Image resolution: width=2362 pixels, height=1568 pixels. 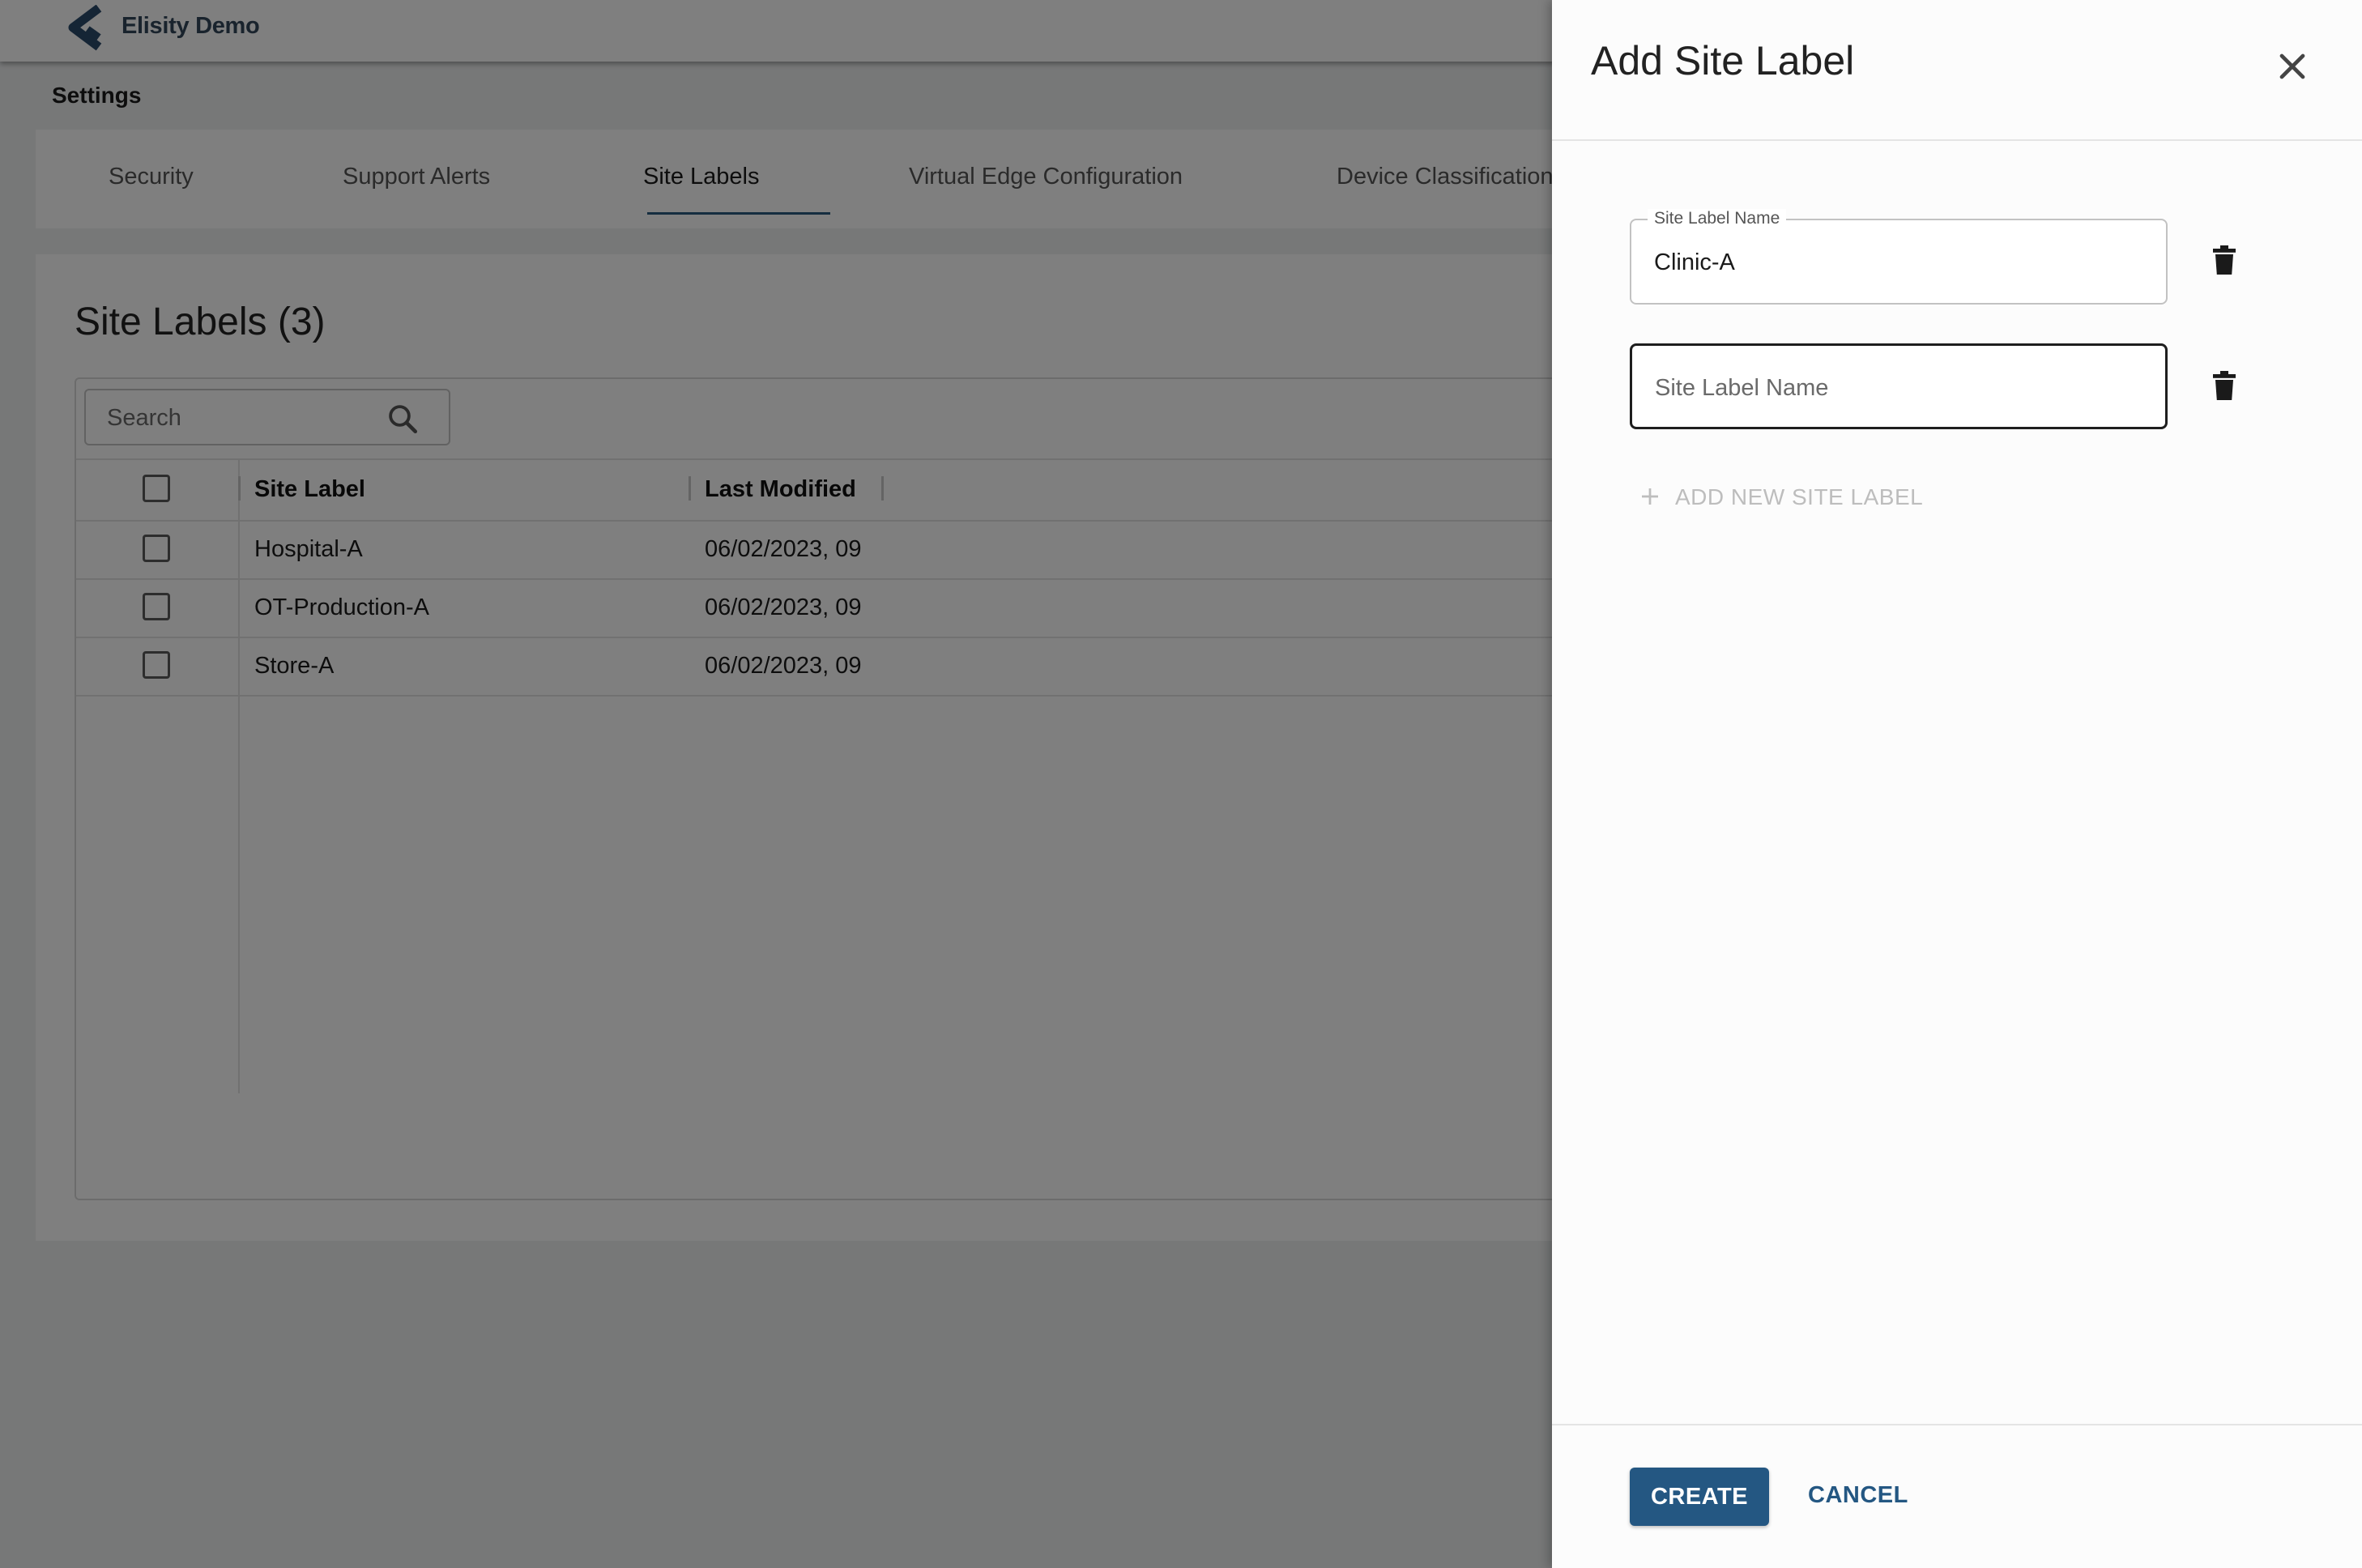 I want to click on close-icon, so click(x=2292, y=66).